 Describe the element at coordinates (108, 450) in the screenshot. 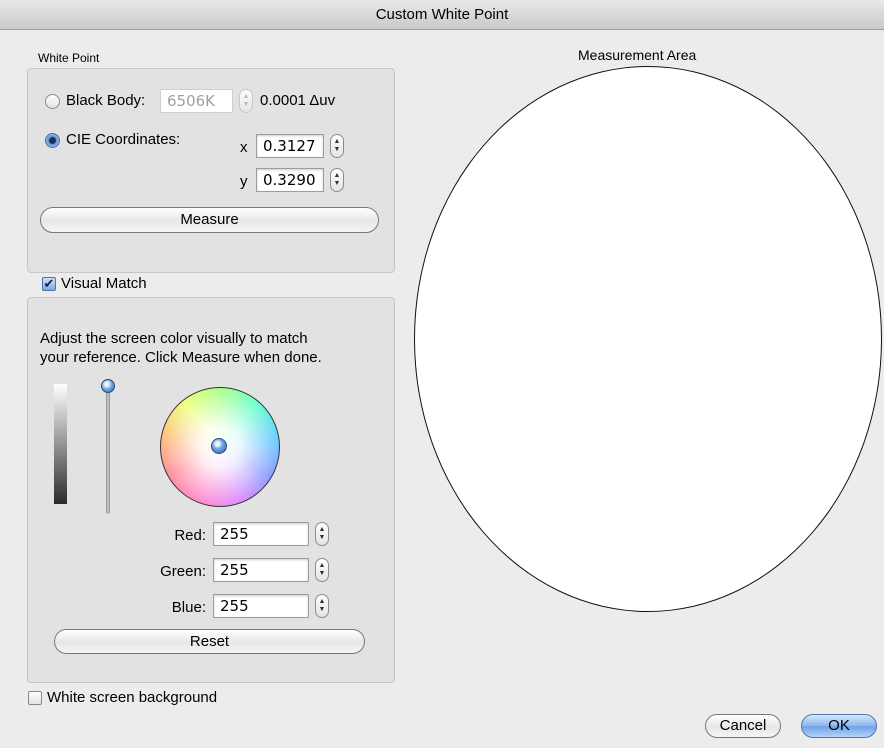

I see `brightness-slider-track` at that location.